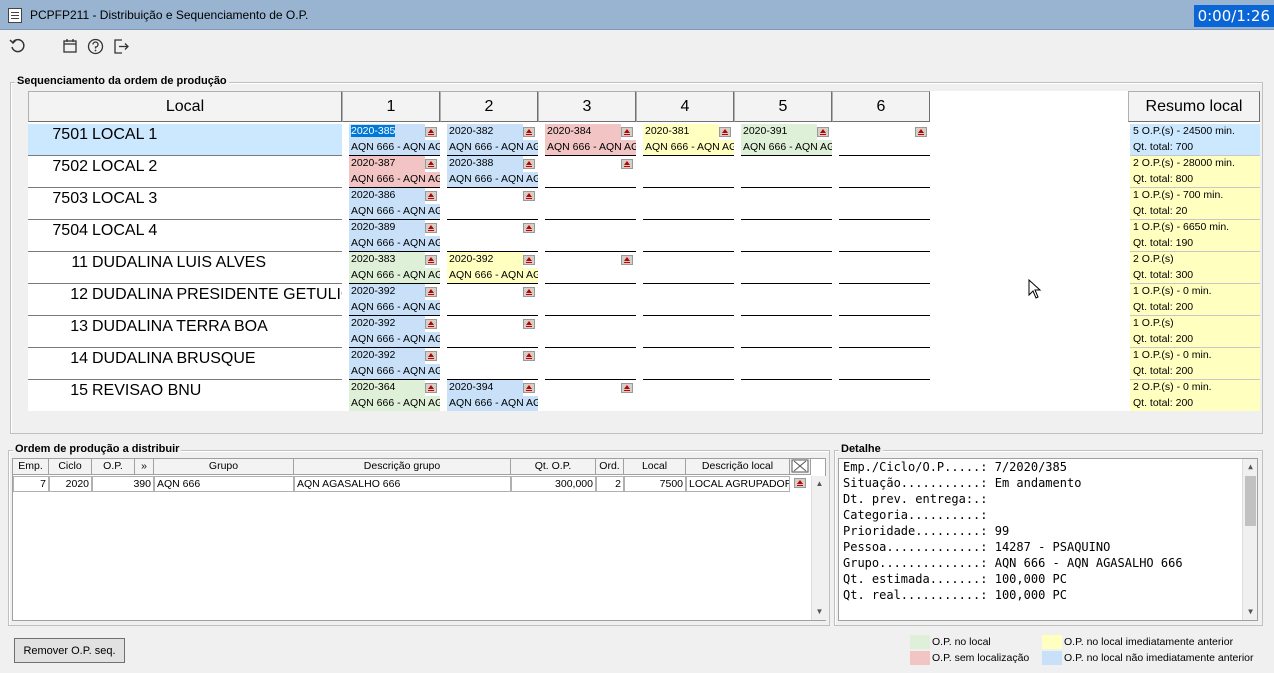 The image size is (1274, 673). What do you see at coordinates (485, 164) in the screenshot?
I see `op-number: 2020-388` at bounding box center [485, 164].